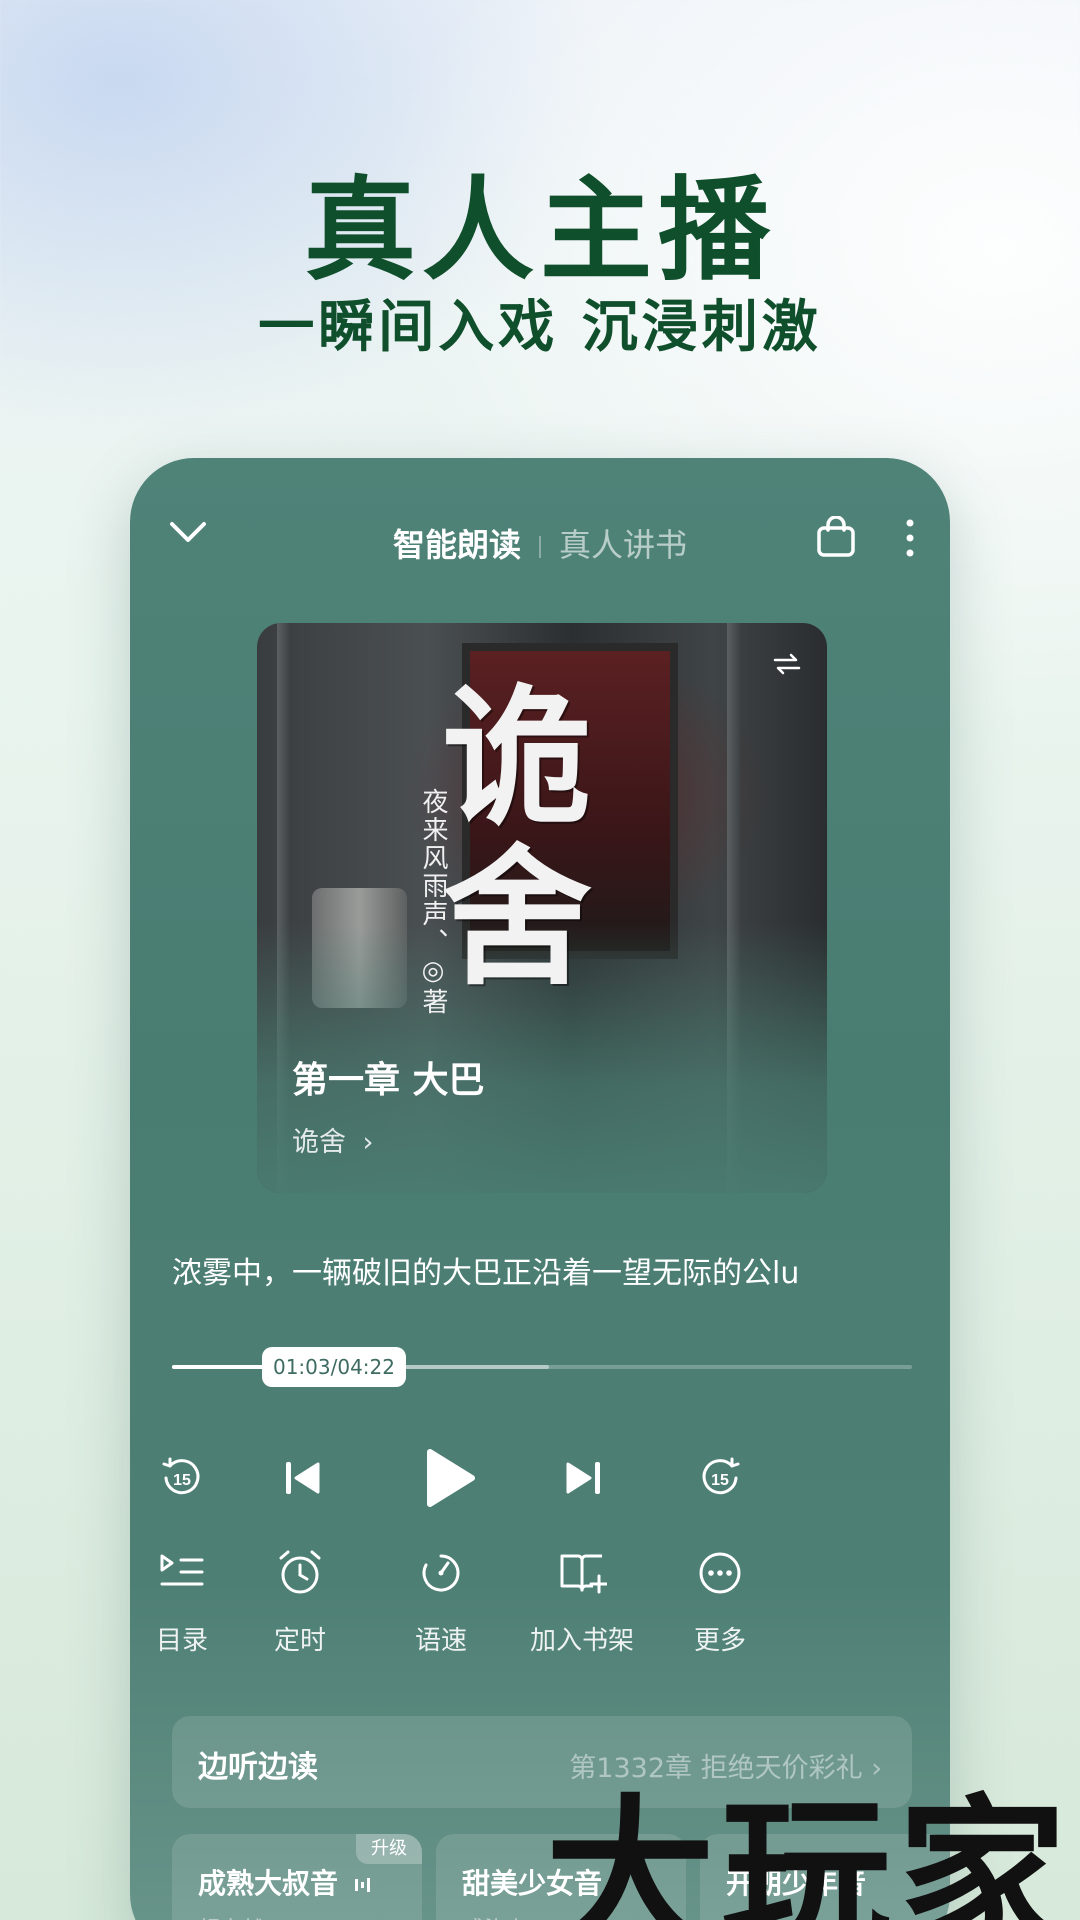  Describe the element at coordinates (319, 1142) in the screenshot. I see `book-name: 诡舍` at that location.